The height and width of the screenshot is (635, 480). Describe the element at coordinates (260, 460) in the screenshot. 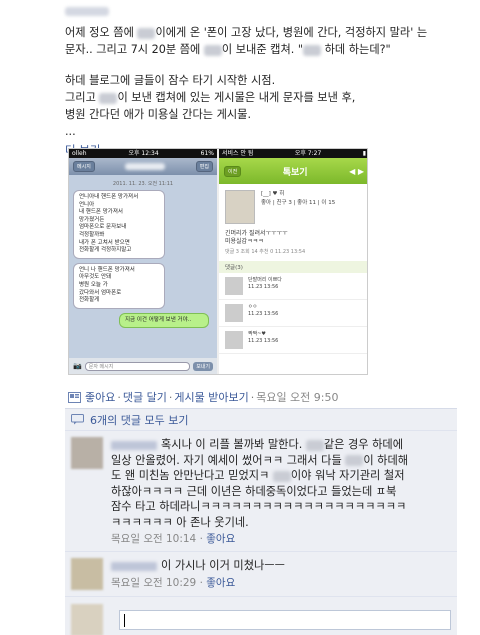

I see `text-line: 일상 안올렸어. 자기 예세이 썼어ㅋㅋ 그래서 다들 이 하데해` at that location.